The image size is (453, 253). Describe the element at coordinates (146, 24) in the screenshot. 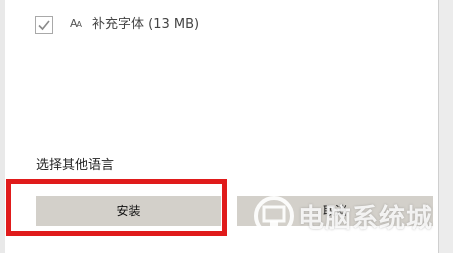

I see `supplemental-fonts-label: 补充字体 (13 MB)` at that location.